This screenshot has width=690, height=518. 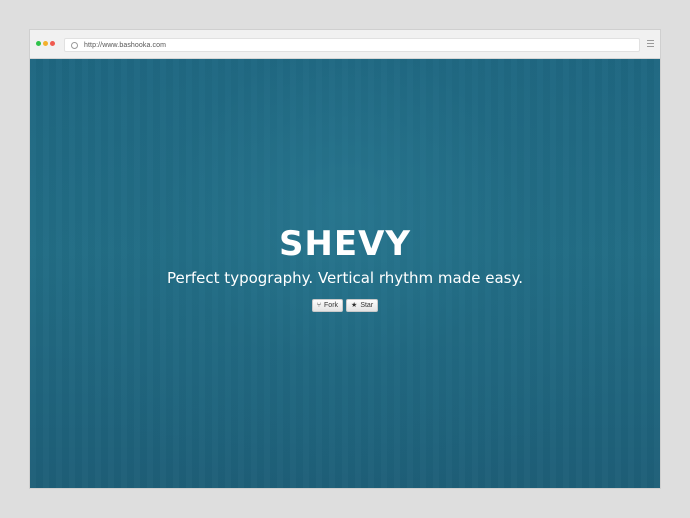 What do you see at coordinates (650, 43) in the screenshot?
I see `hamburger-menu-icon` at bounding box center [650, 43].